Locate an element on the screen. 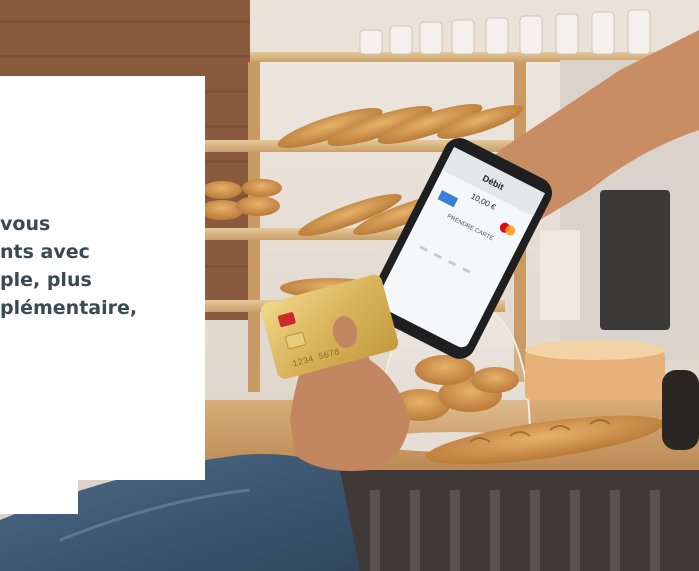 The height and width of the screenshot is (571, 699). overlay-line-4: plémentaire, is located at coordinates (69, 308).